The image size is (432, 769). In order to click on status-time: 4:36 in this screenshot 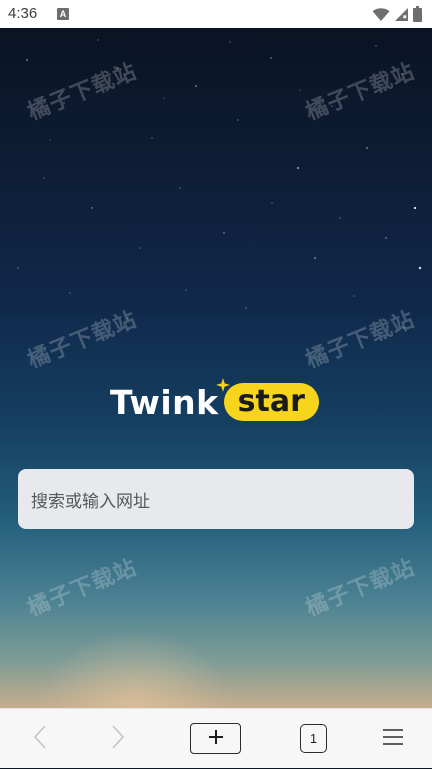, I will do `click(23, 13)`.